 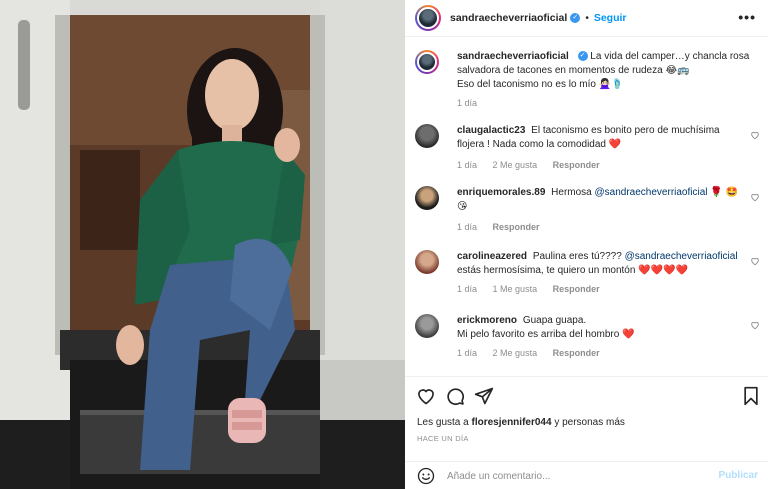 I want to click on comment-username: claugalactic23, so click(x=491, y=130).